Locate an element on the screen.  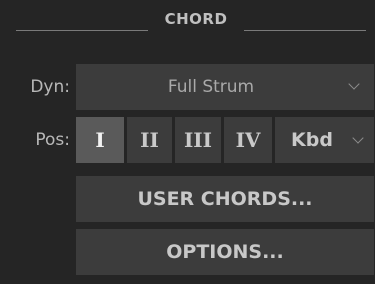
pos-button-ii: II is located at coordinates (149, 140).